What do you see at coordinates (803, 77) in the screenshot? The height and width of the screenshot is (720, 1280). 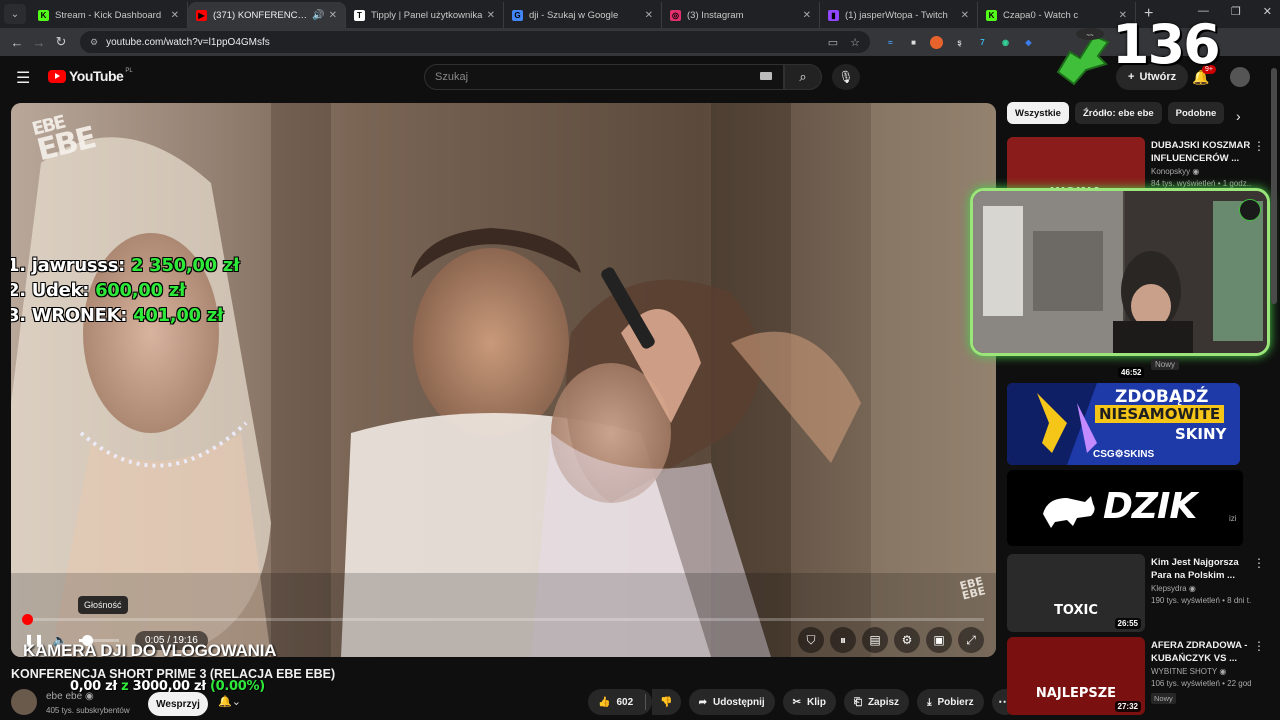 I see `search-button: ⌕` at bounding box center [803, 77].